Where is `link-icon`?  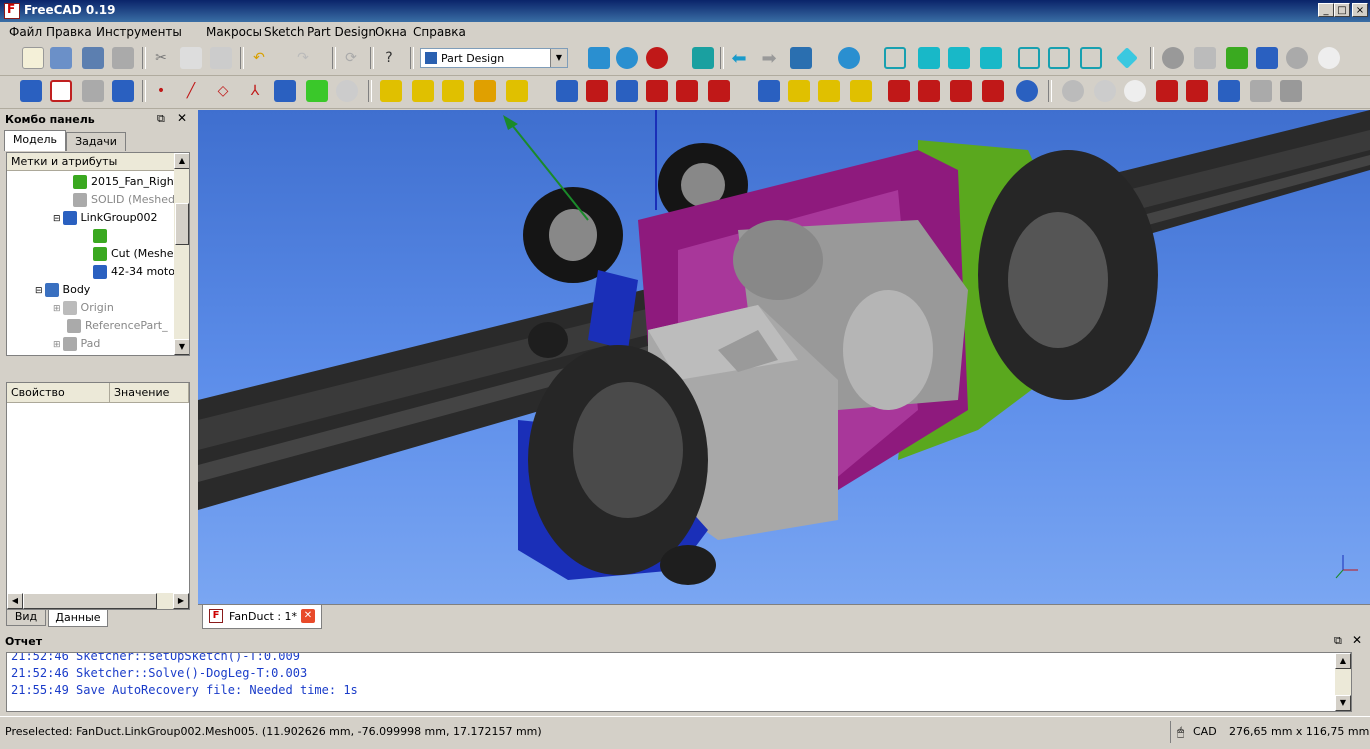
link-icon is located at coordinates (1267, 58).